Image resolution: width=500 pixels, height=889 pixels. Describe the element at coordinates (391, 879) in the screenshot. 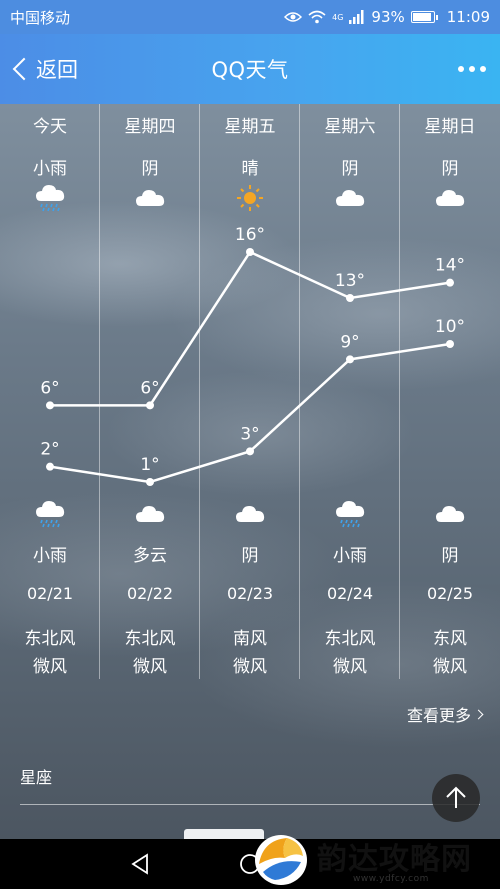

I see `watermark-url: www.ydfcy.com` at that location.